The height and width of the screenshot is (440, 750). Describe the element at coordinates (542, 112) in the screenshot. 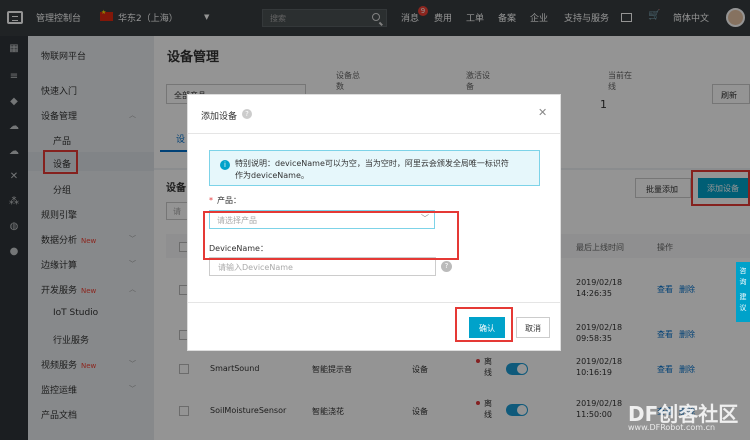

I see `close-icon: ✕` at that location.